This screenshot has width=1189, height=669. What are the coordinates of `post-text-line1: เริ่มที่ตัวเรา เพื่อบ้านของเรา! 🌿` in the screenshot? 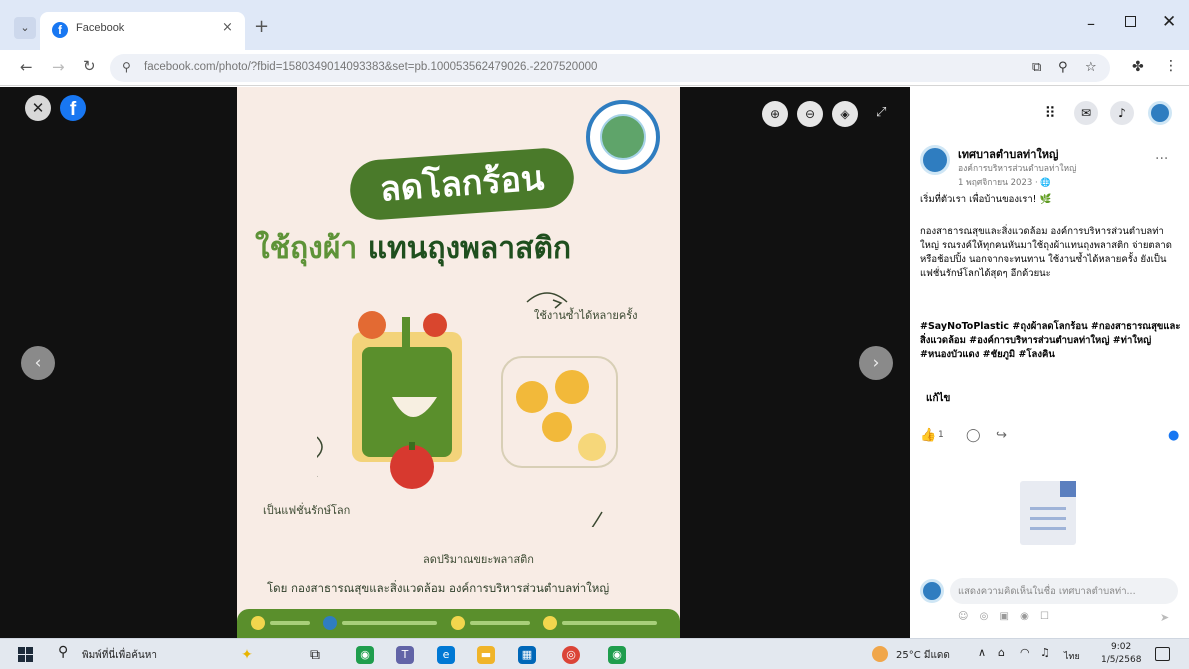 It's located at (986, 199).